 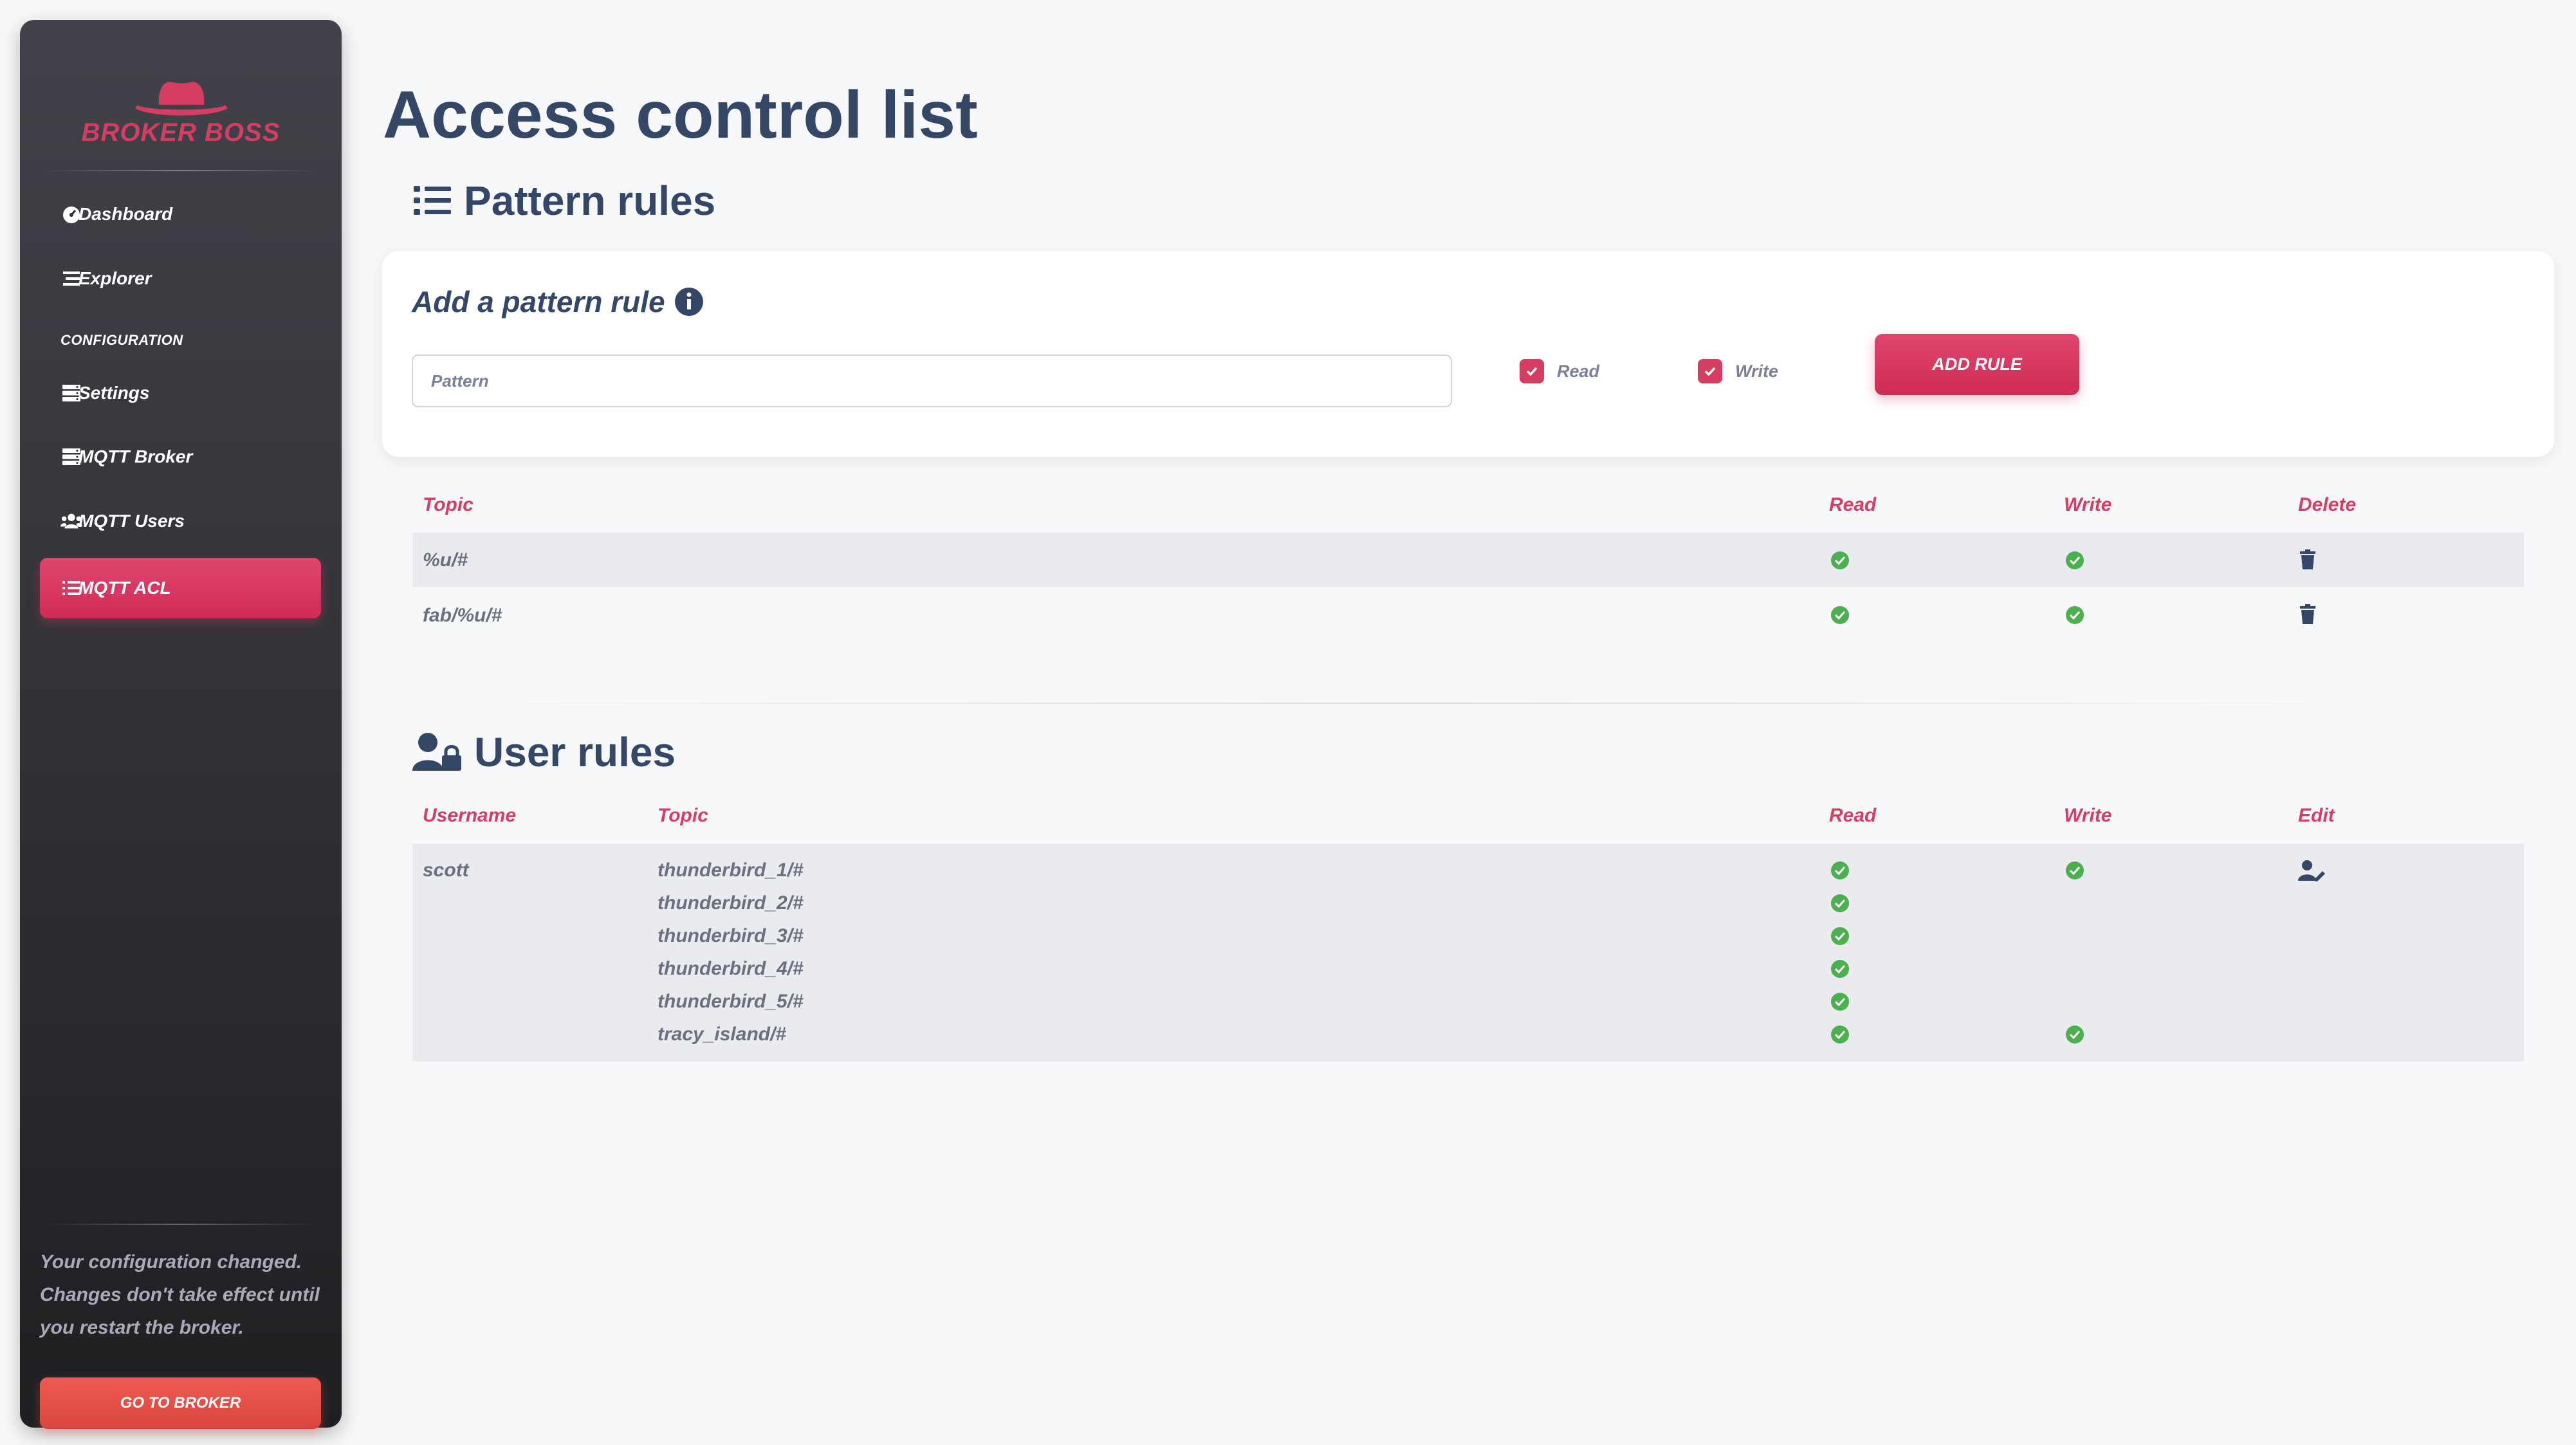 I want to click on users-icon, so click(x=71, y=521).